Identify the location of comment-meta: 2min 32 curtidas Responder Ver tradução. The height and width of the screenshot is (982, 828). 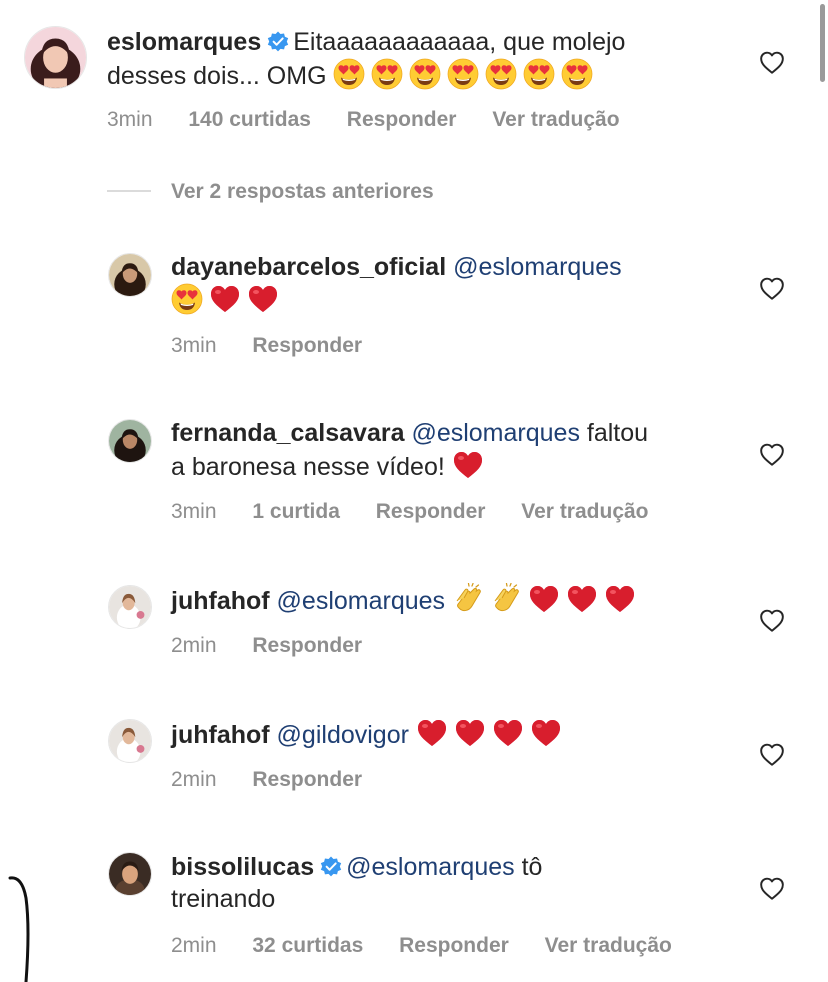
(436, 946).